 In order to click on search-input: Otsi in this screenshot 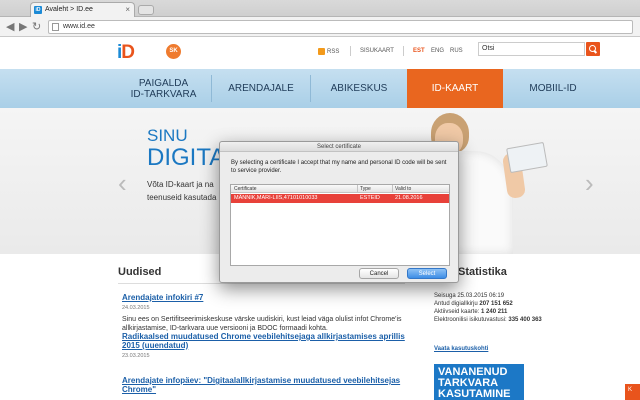, I will do `click(531, 49)`.